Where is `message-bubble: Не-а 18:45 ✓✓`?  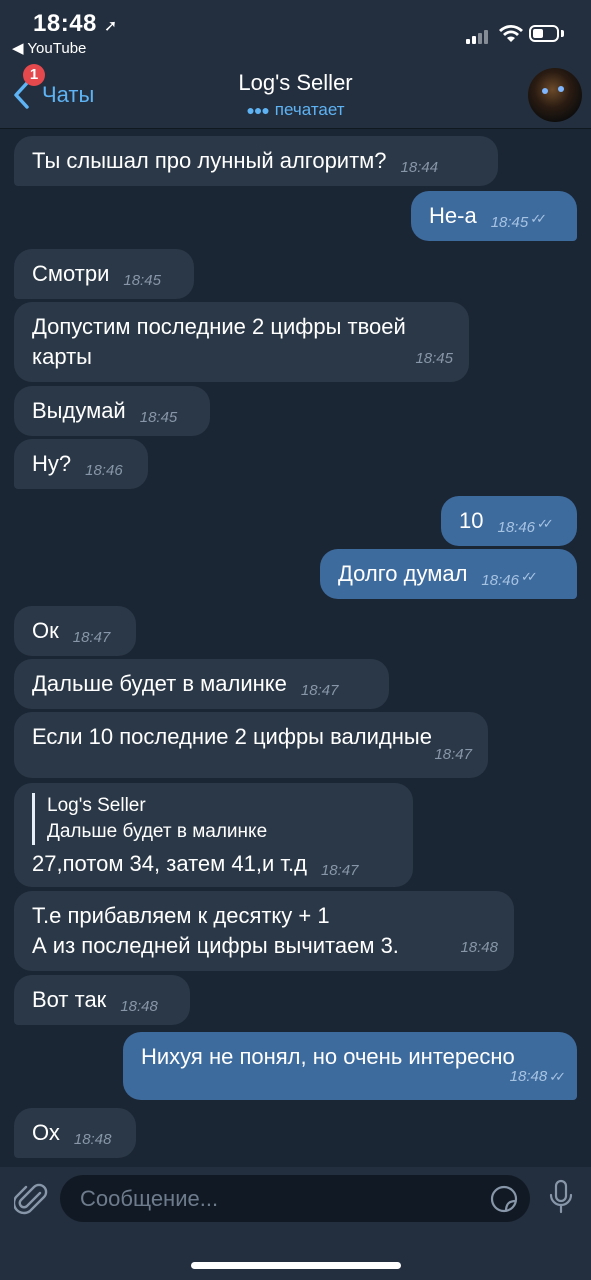 message-bubble: Не-а 18:45 ✓✓ is located at coordinates (494, 216).